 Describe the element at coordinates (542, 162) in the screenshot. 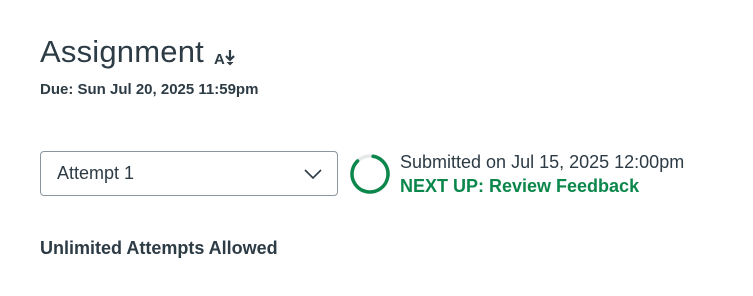

I see `submitted-text: Submitted on Jul 15, 2025 12:00pm` at that location.